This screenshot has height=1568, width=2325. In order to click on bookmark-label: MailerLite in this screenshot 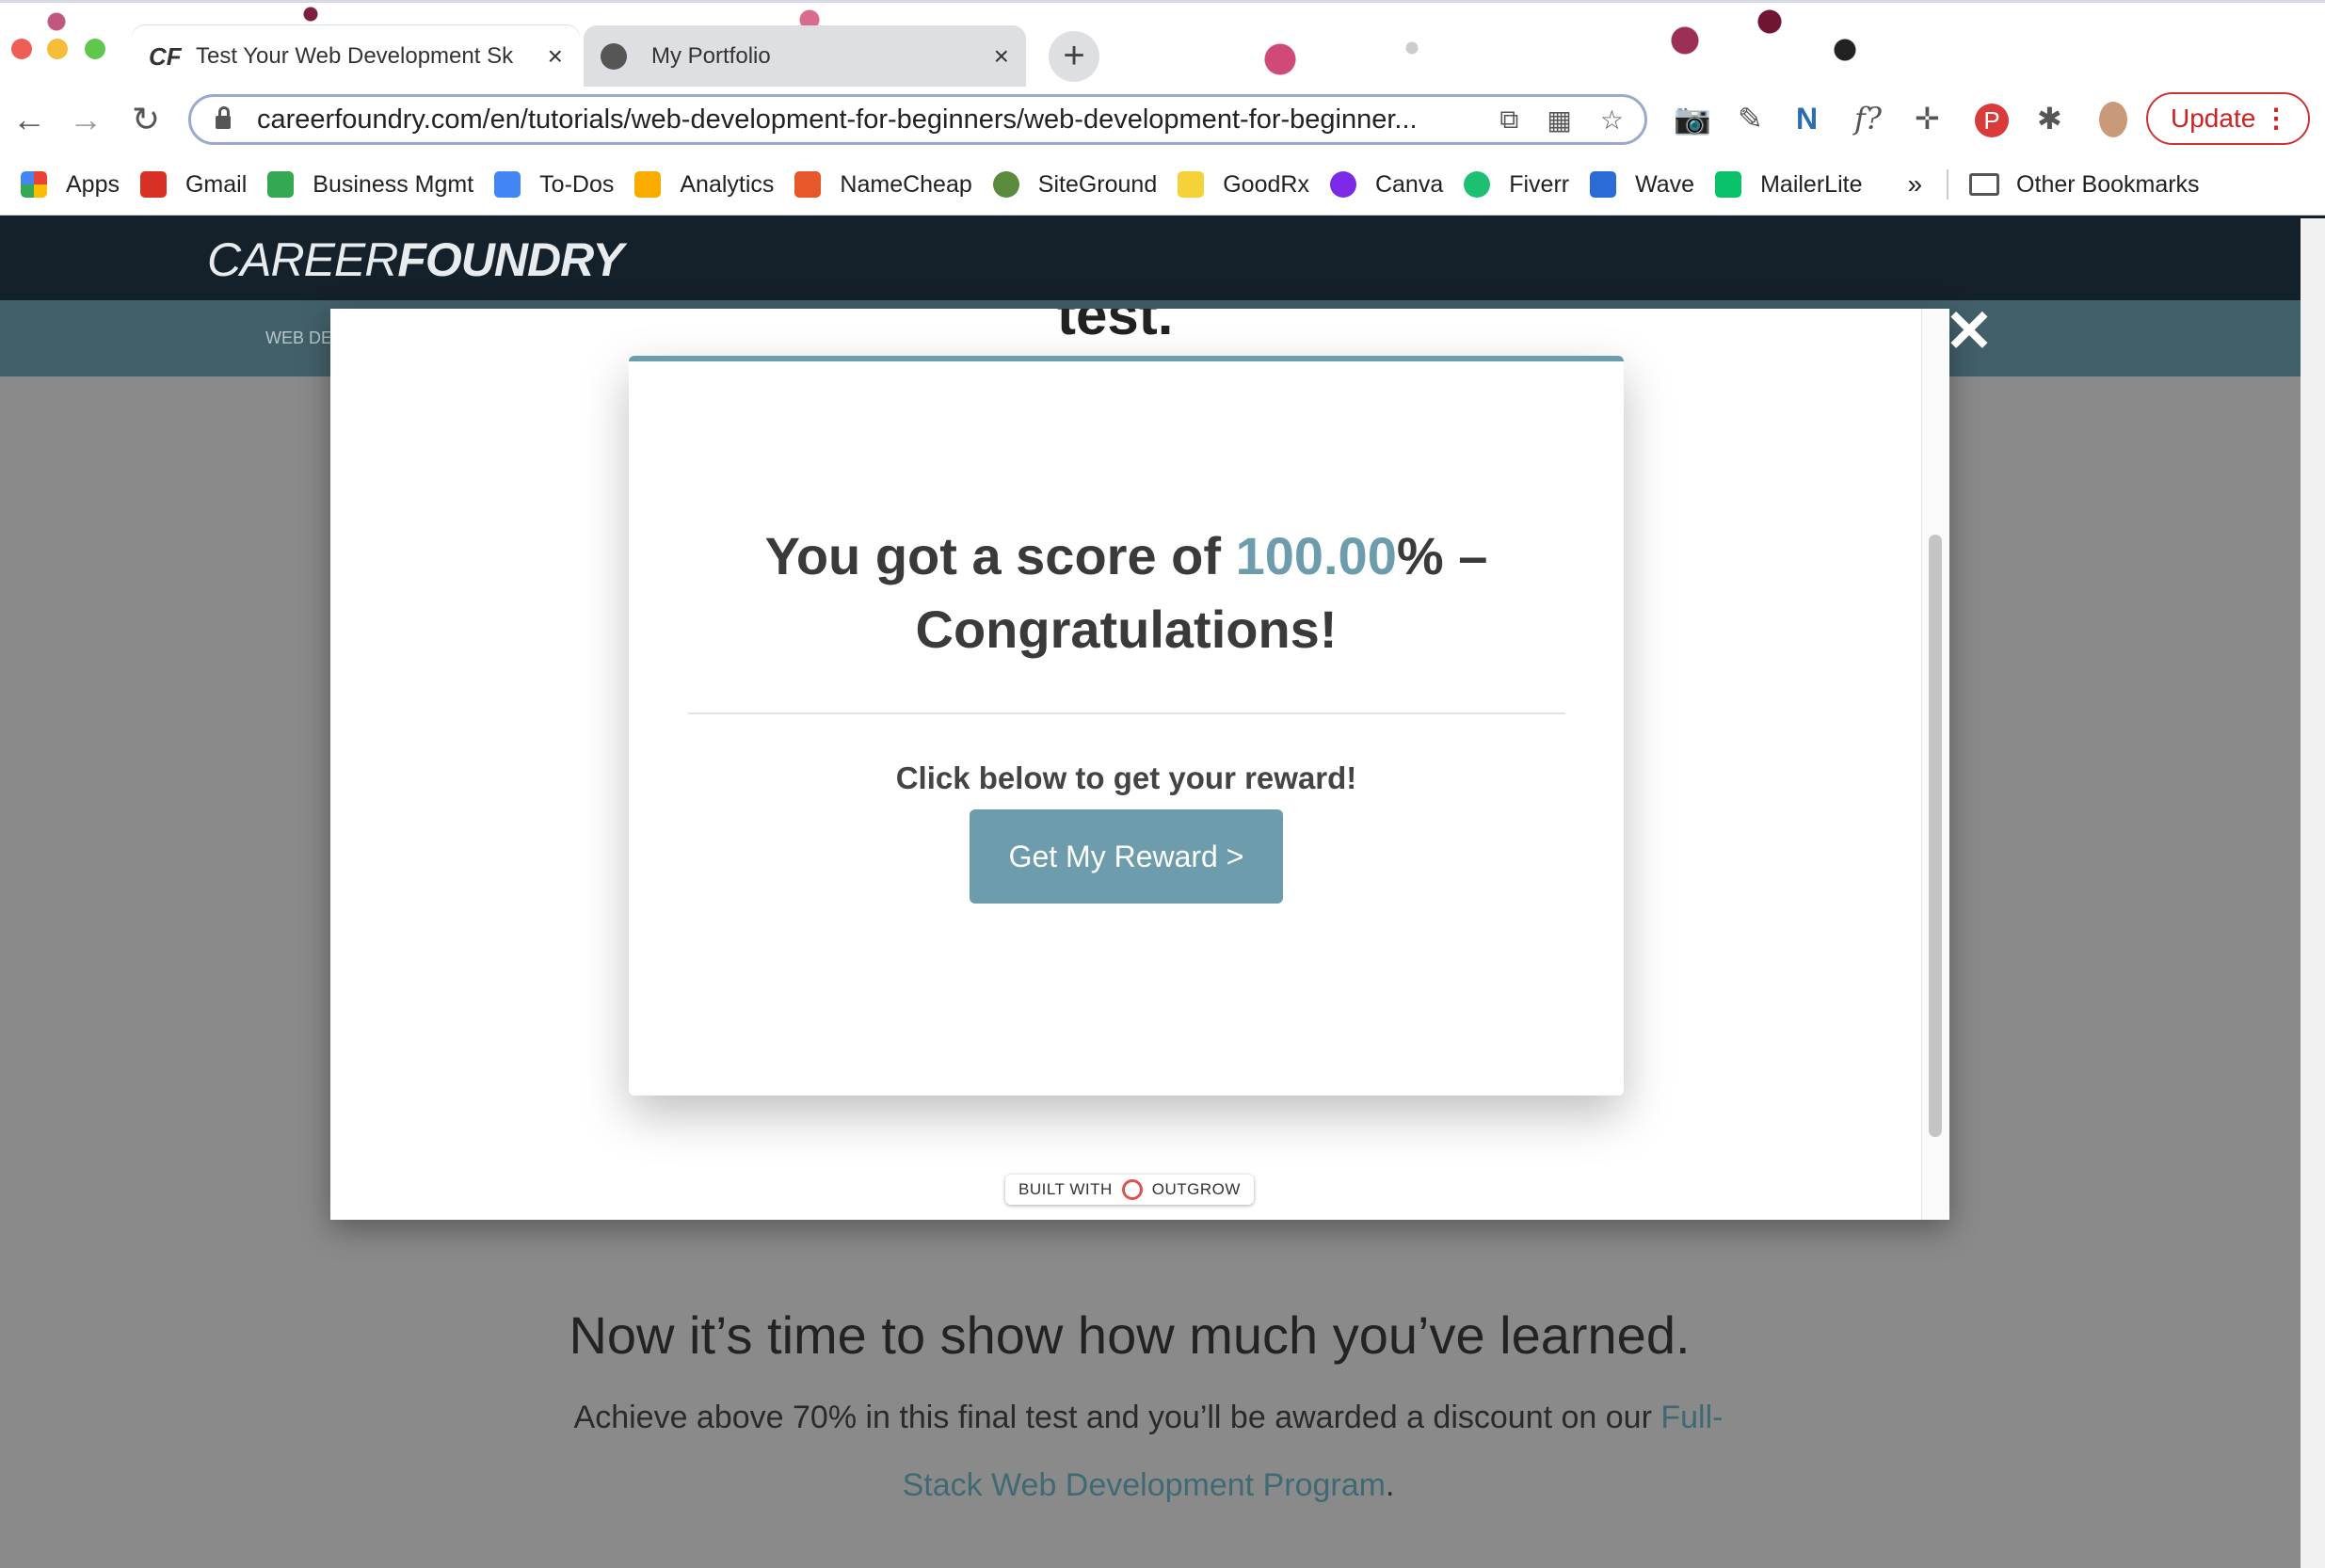, I will do `click(1811, 184)`.